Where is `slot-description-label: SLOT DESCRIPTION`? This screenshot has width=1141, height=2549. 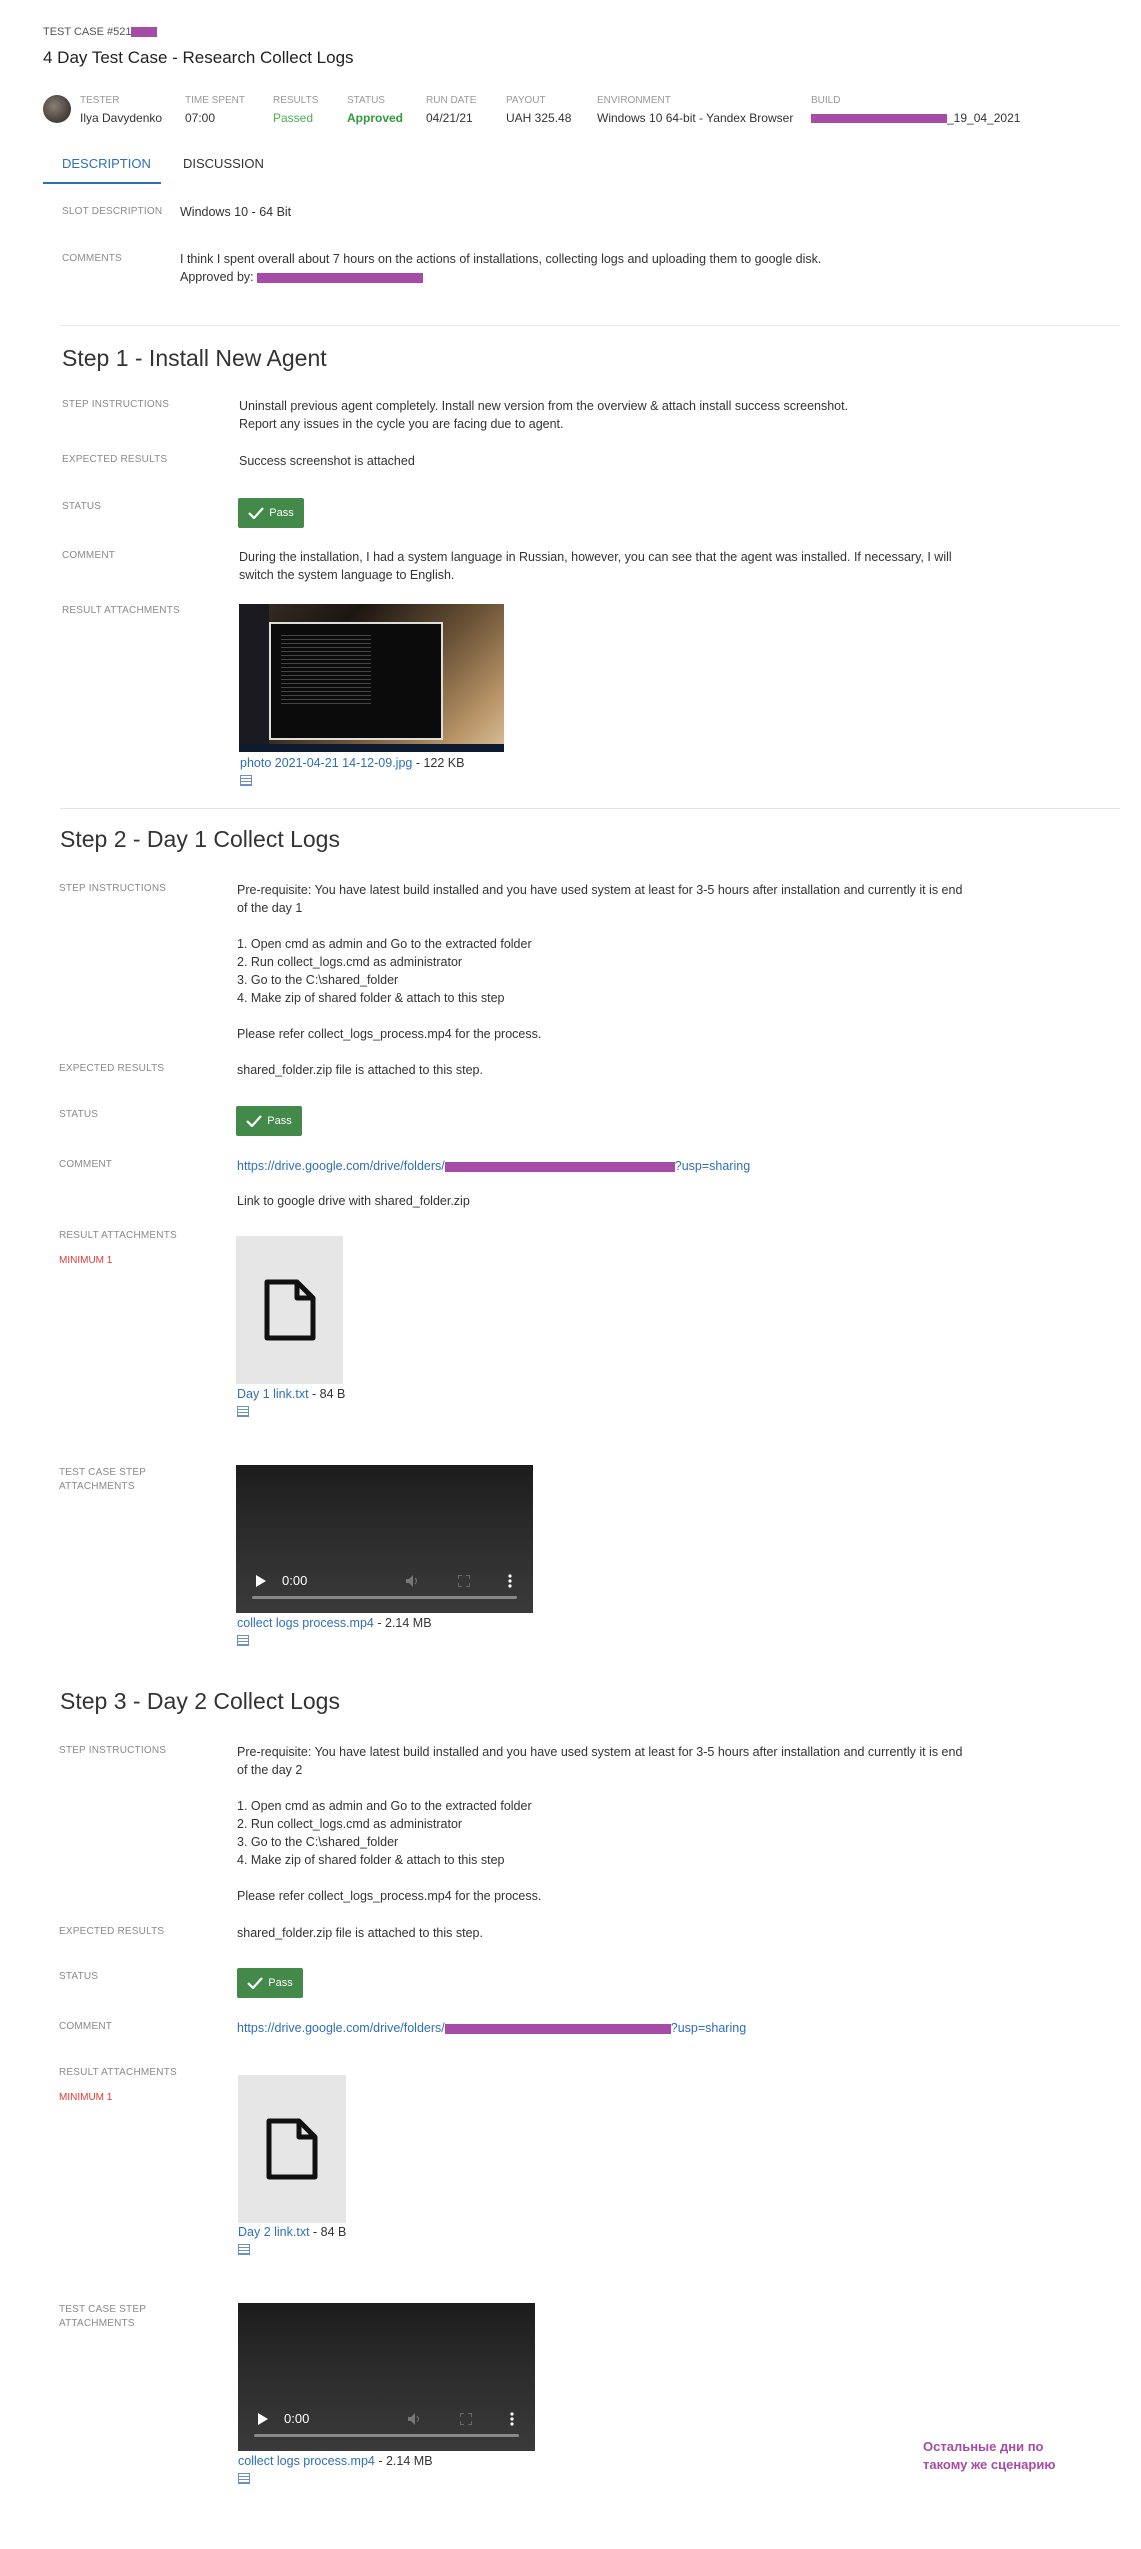 slot-description-label: SLOT DESCRIPTION is located at coordinates (112, 211).